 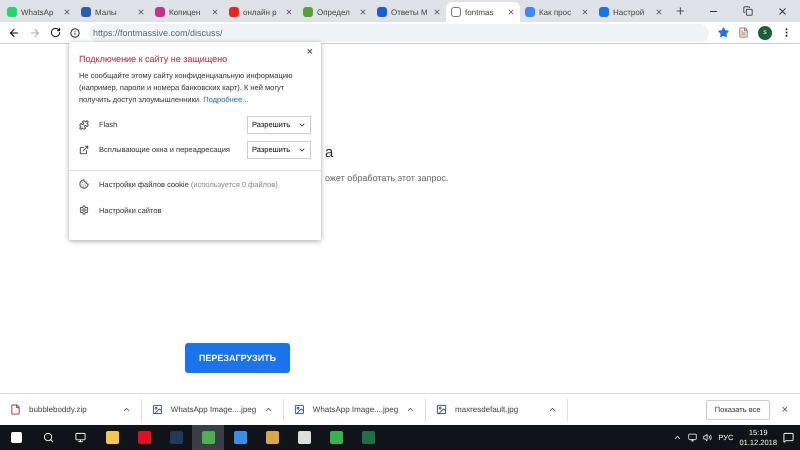 I want to click on reload-button: ПЕРЕЗАГРУЗИТЬ, so click(x=237, y=358).